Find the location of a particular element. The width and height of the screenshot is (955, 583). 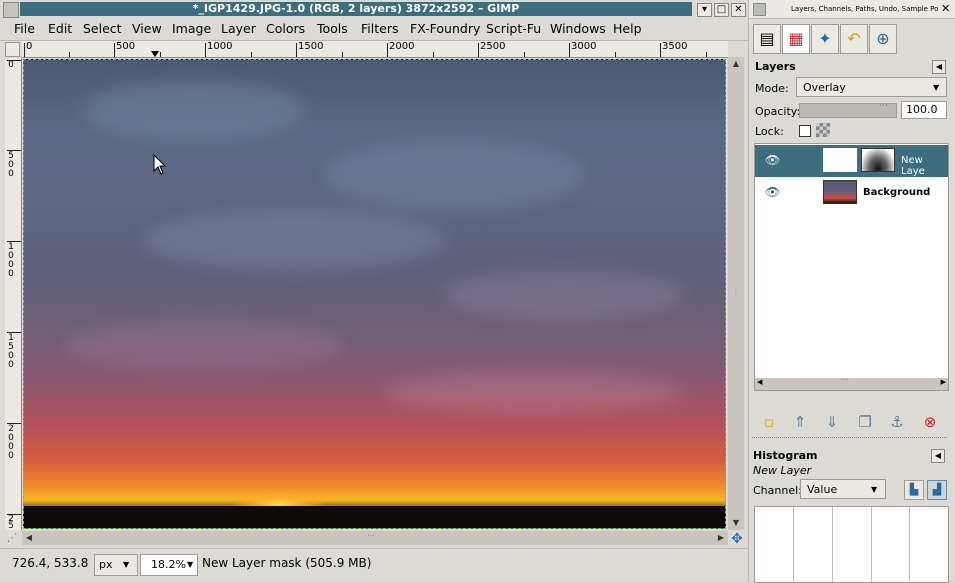

layer-row-background: 👁 Background is located at coordinates (851, 193).